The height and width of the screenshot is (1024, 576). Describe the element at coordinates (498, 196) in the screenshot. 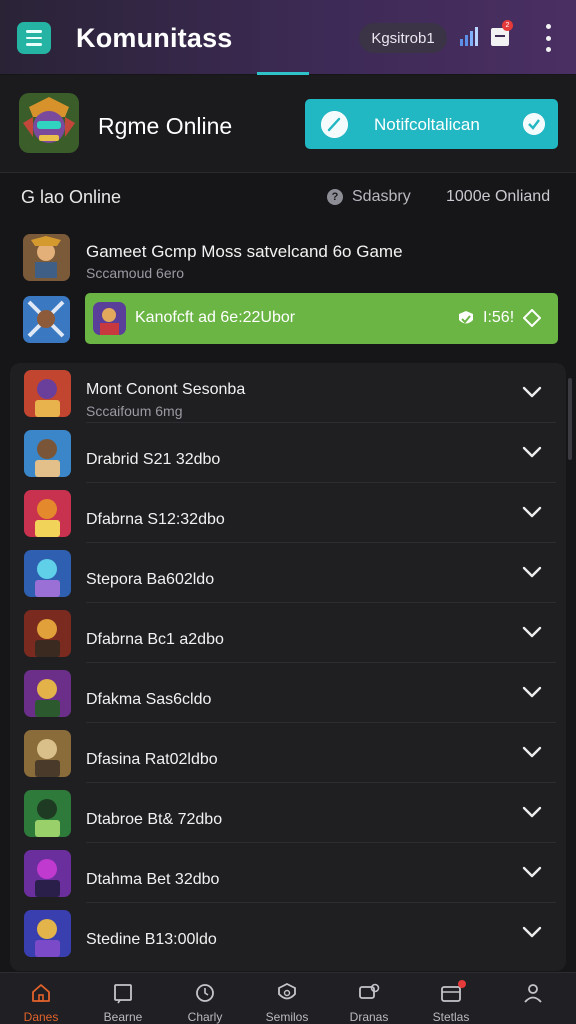

I see `online-count: 1000e Onliand` at that location.